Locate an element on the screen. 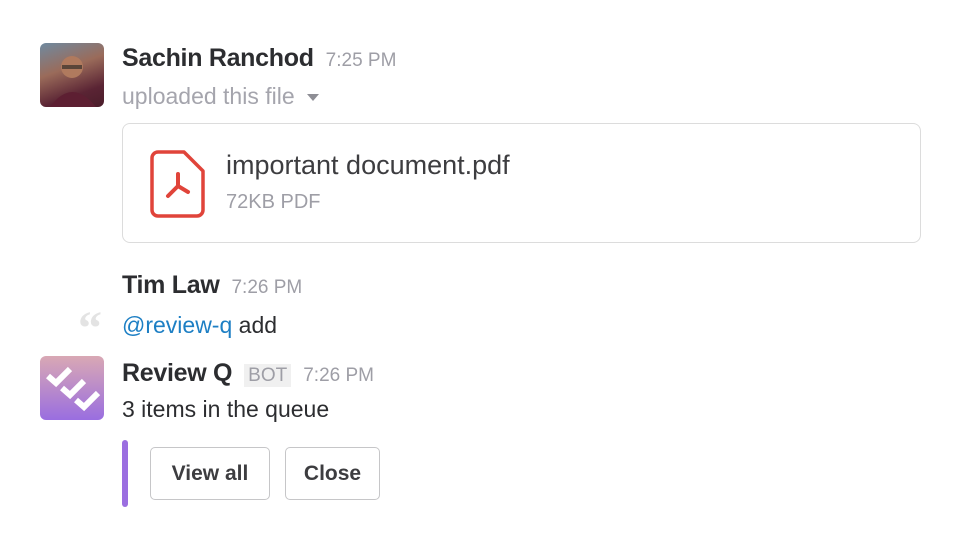  message-body: add is located at coordinates (255, 325).